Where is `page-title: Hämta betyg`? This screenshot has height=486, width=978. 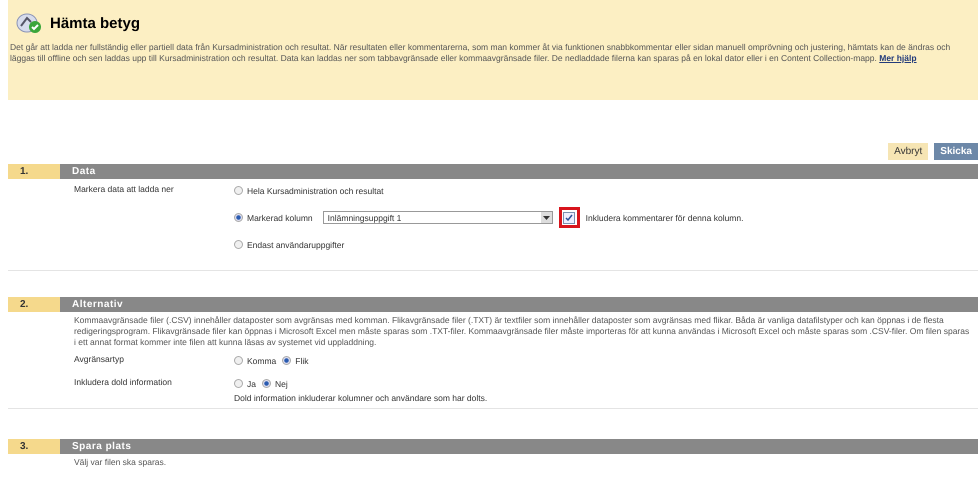
page-title: Hämta betyg is located at coordinates (95, 23).